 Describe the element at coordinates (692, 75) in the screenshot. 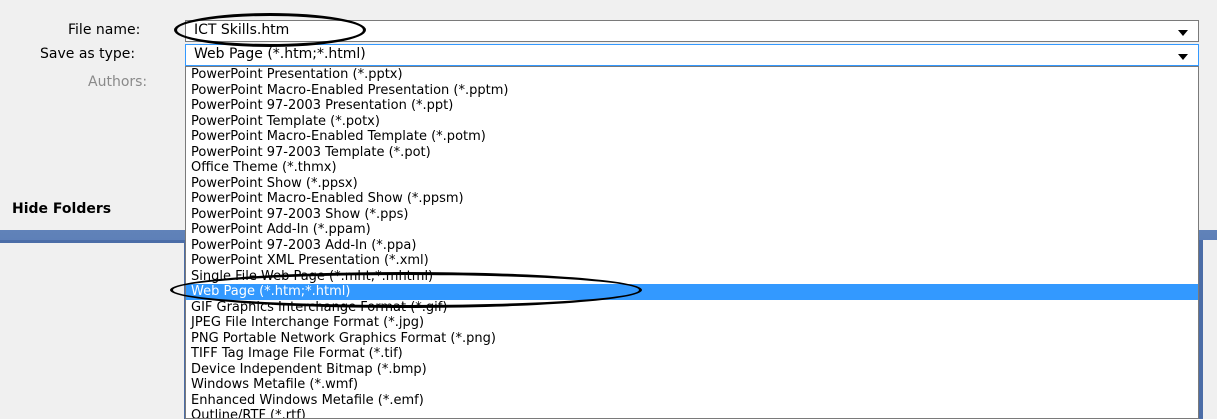

I see `dropdown-option: PowerPoint Presentation (*.pptx)` at that location.